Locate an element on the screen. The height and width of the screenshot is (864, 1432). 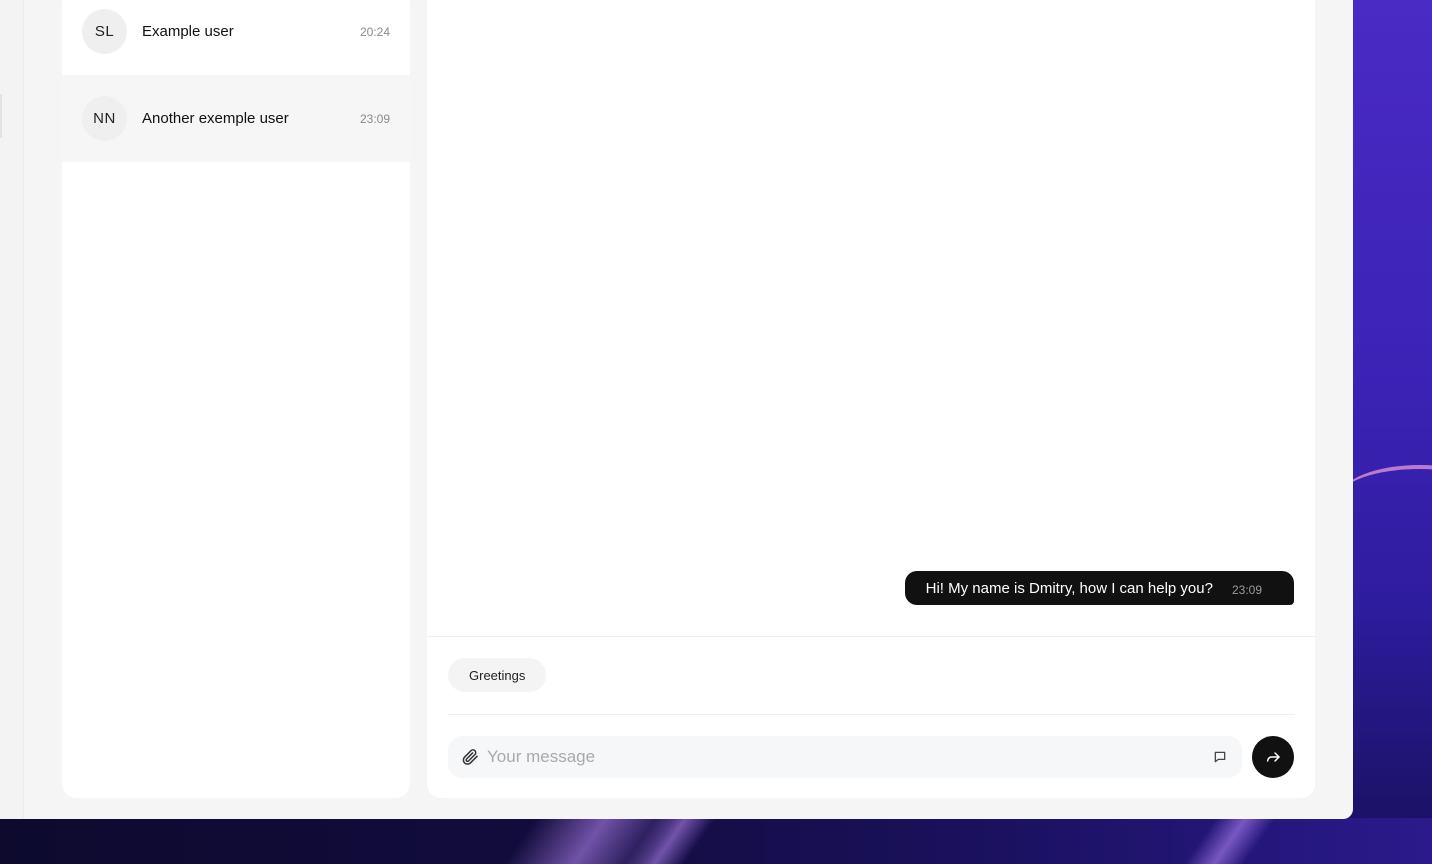
left-rail is located at coordinates (12, 409).